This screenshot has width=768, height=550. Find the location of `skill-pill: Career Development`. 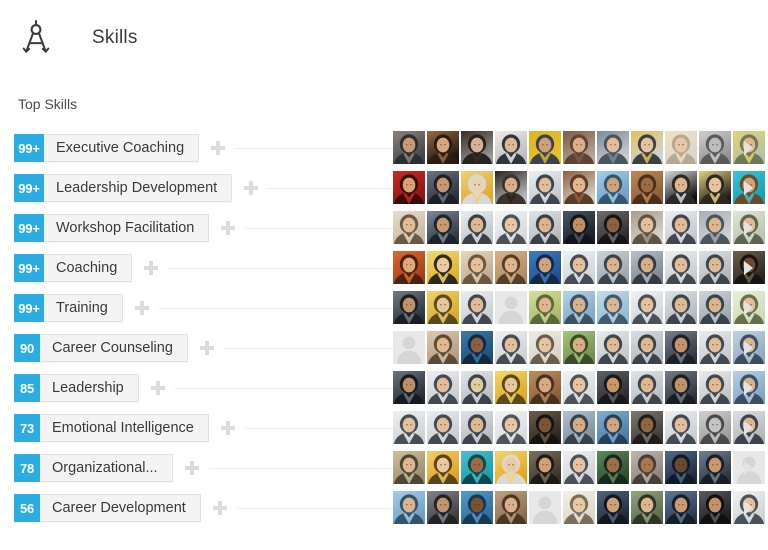

skill-pill: Career Development is located at coordinates (120, 508).